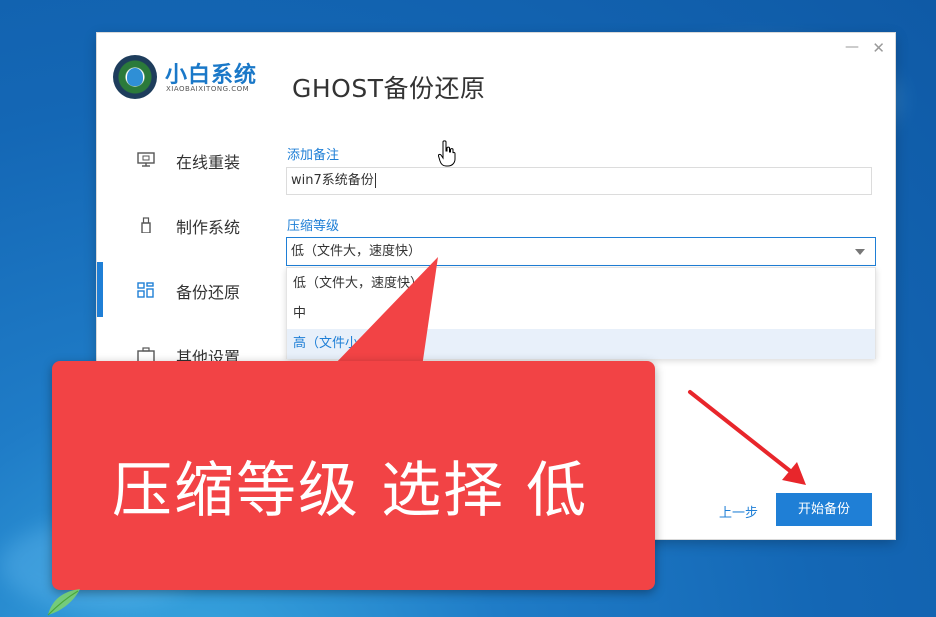  What do you see at coordinates (389, 88) in the screenshot?
I see `page-title: GHOST备份还原` at bounding box center [389, 88].